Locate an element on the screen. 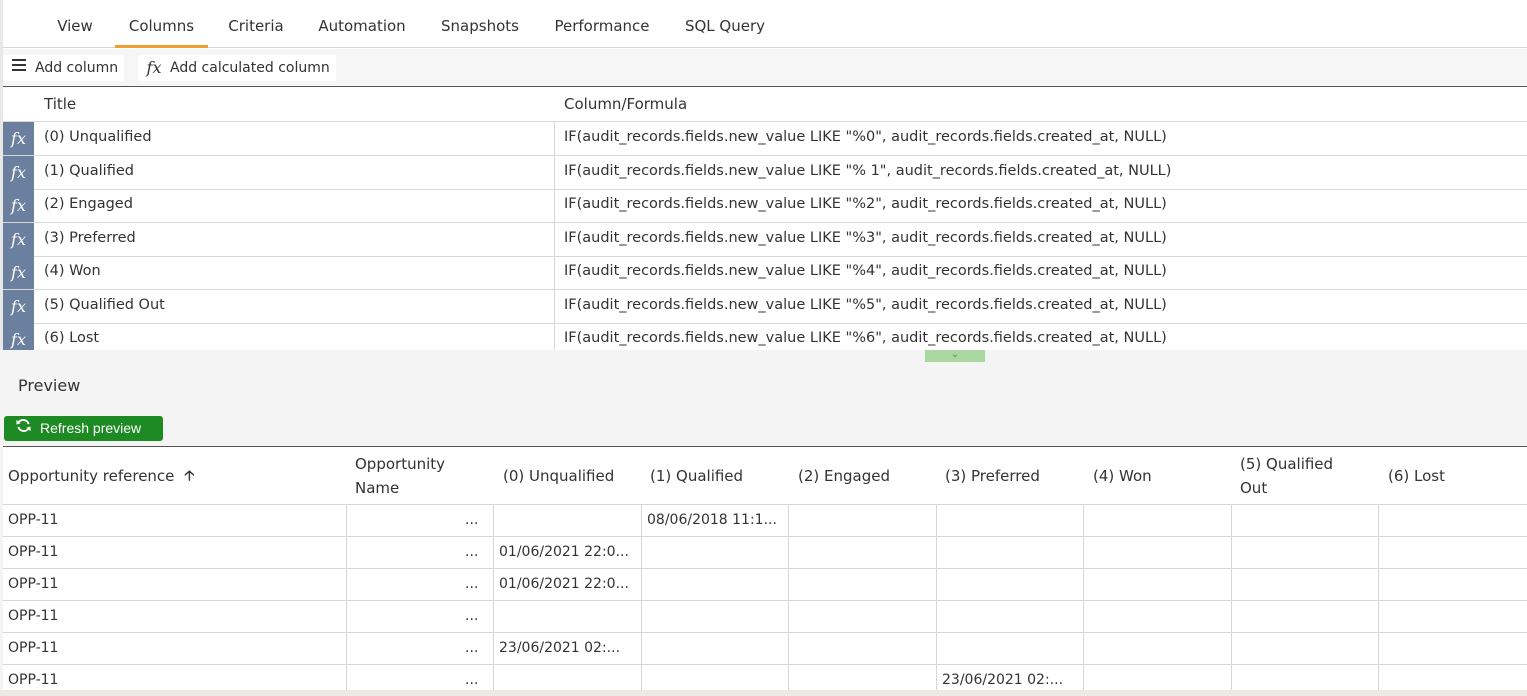  column-title: (3) Preferred is located at coordinates (90, 238).